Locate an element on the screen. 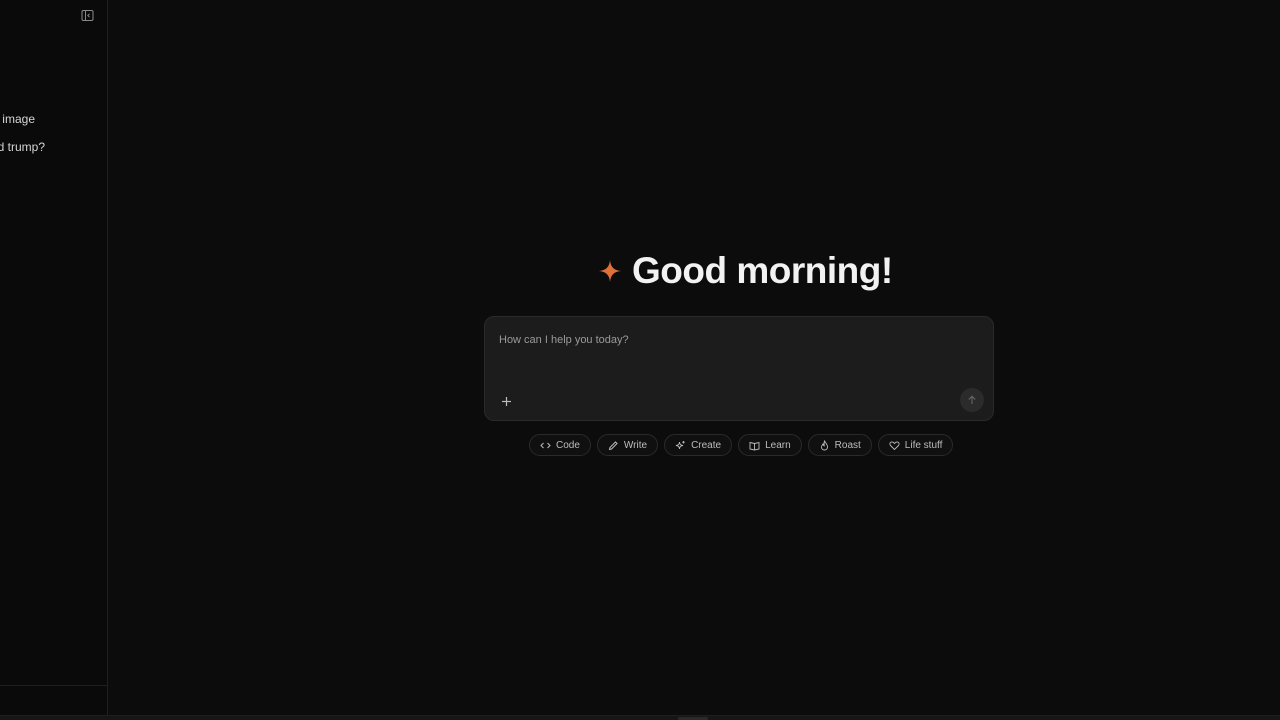  pen-icon is located at coordinates (613, 445).